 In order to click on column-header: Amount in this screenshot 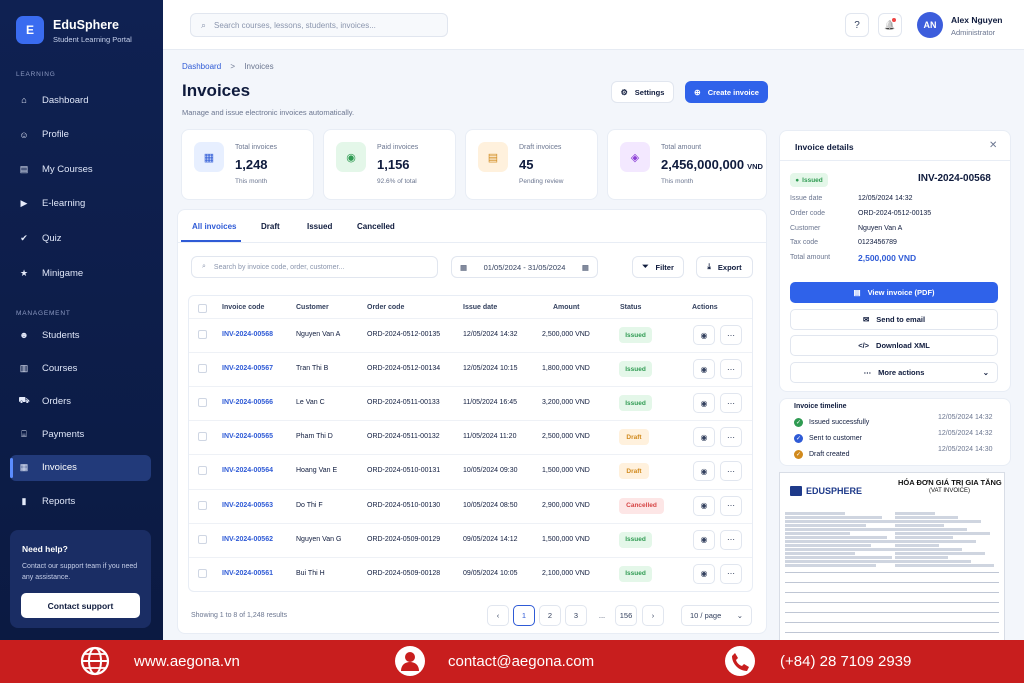, I will do `click(566, 307)`.